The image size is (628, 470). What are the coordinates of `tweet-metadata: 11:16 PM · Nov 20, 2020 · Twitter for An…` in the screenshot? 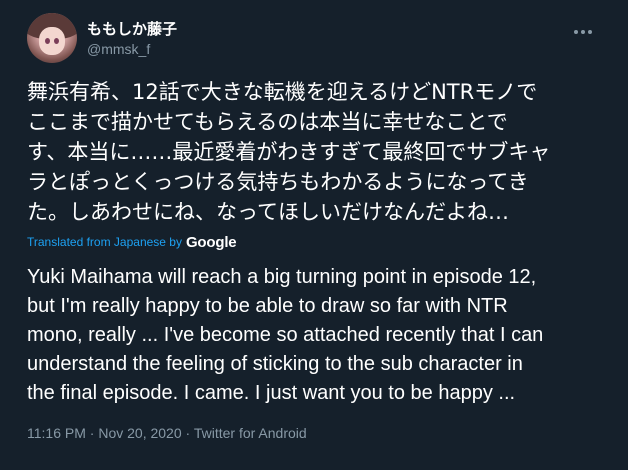 It's located at (167, 433).